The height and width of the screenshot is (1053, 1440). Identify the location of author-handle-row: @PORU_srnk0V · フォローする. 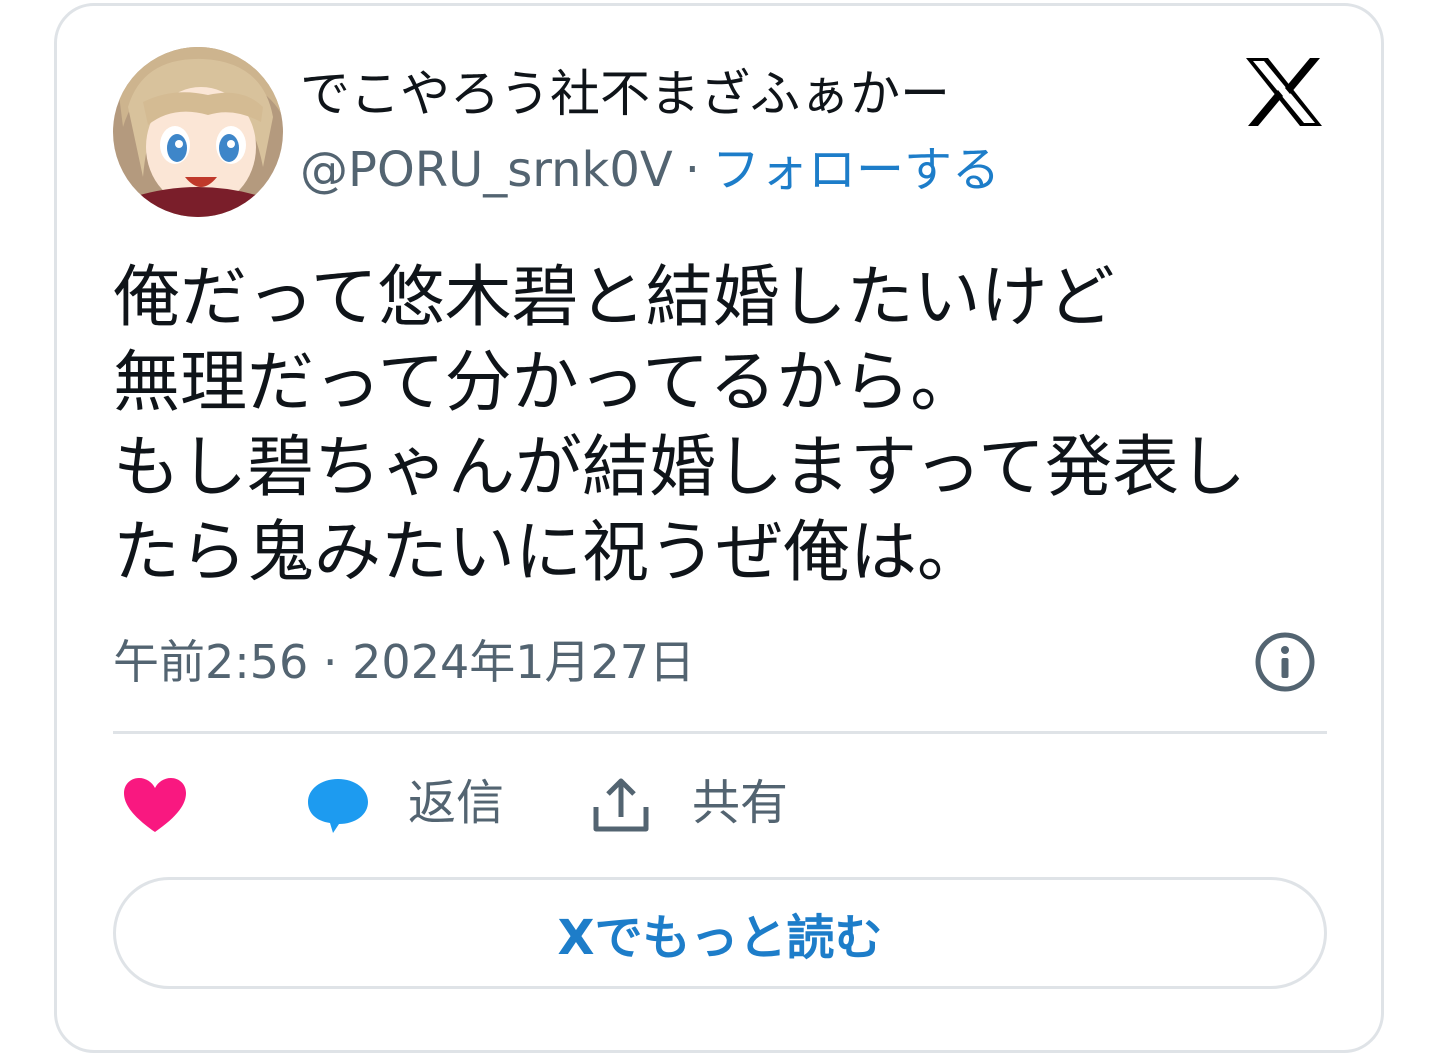
(650, 170).